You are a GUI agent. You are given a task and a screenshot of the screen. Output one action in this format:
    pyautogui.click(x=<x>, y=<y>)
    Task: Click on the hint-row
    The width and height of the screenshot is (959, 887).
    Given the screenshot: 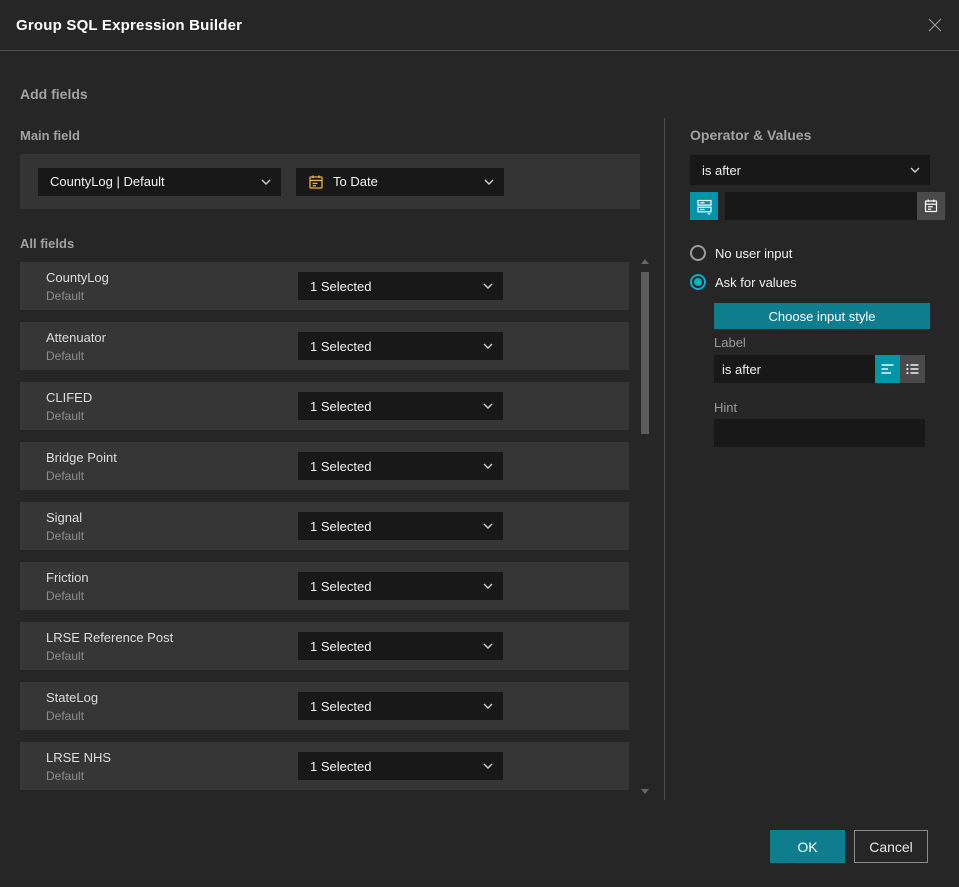 What is the action you would take?
    pyautogui.click(x=819, y=433)
    